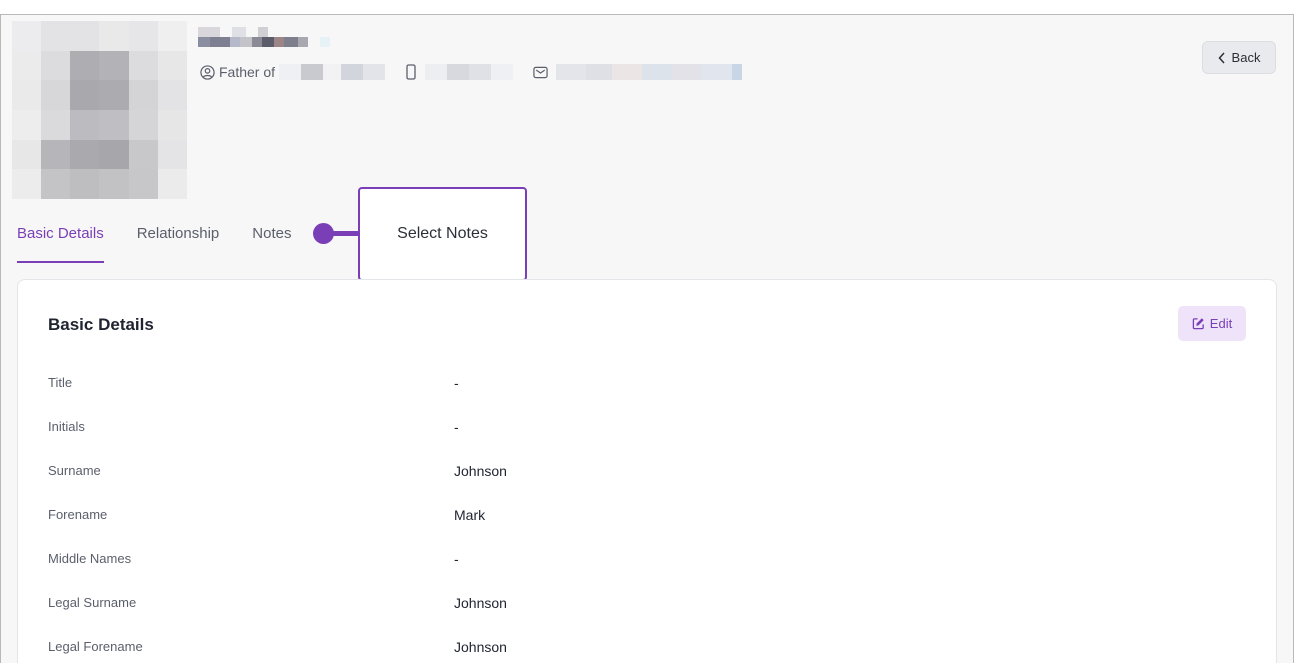 The width and height of the screenshot is (1294, 663). I want to click on contact-meta: Father of, so click(481, 72).